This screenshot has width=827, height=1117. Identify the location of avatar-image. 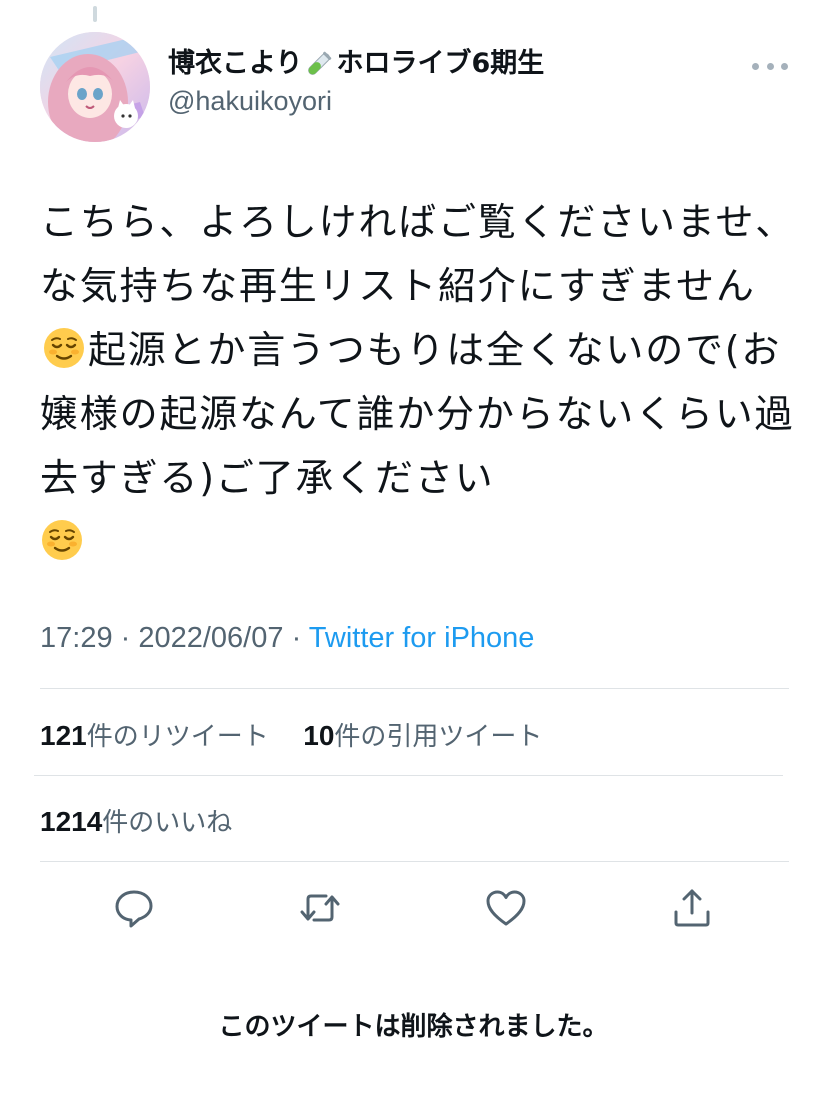
(95, 87).